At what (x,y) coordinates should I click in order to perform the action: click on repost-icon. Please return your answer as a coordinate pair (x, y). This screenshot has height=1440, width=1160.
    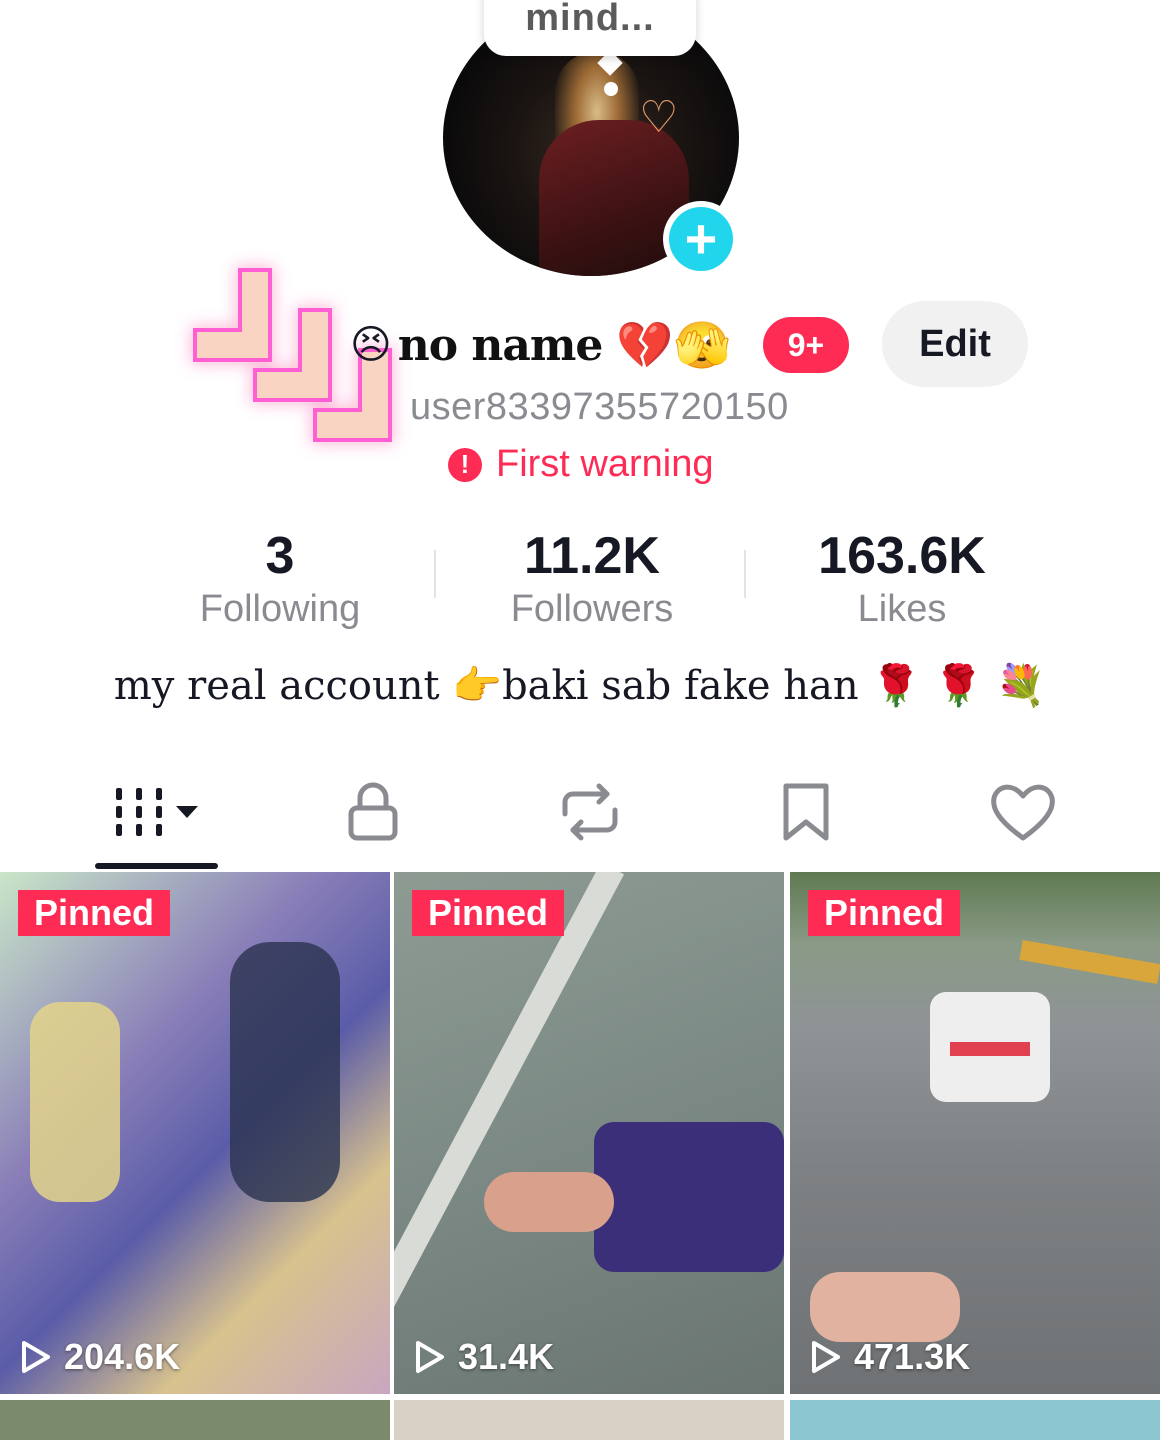
    Looking at the image, I should click on (590, 812).